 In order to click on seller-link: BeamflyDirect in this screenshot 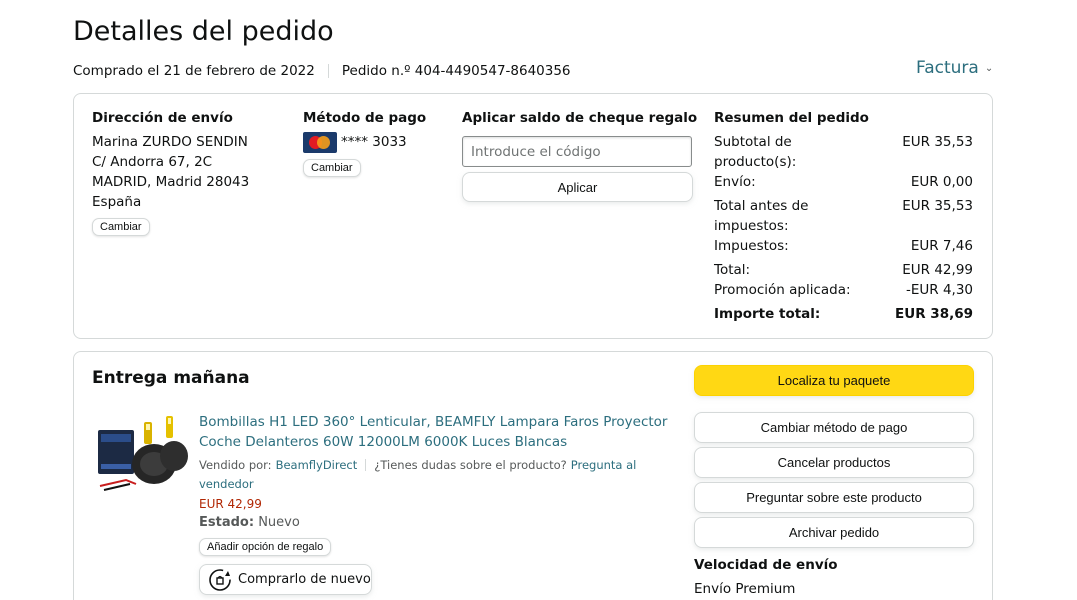, I will do `click(317, 465)`.